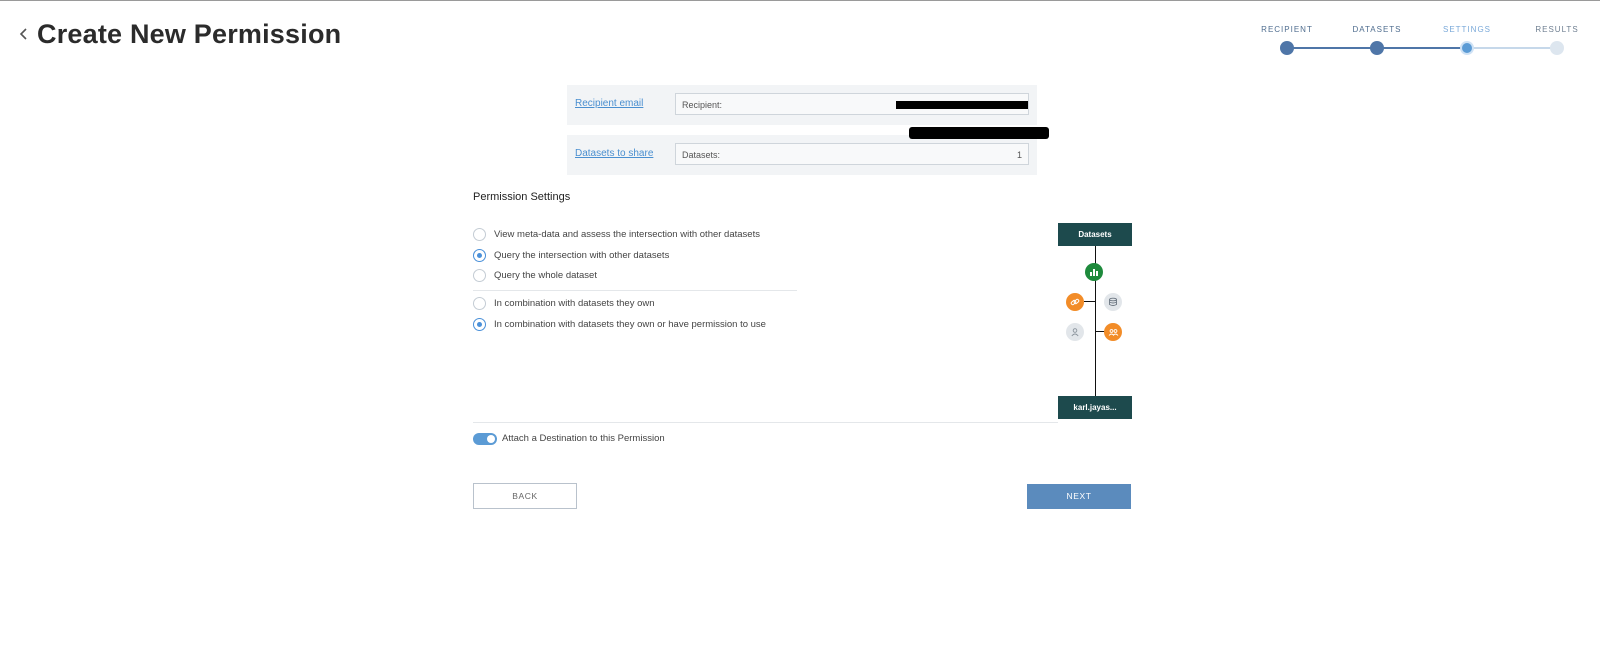 The image size is (1600, 648). I want to click on recipient-email-link: Recipient email, so click(609, 103).